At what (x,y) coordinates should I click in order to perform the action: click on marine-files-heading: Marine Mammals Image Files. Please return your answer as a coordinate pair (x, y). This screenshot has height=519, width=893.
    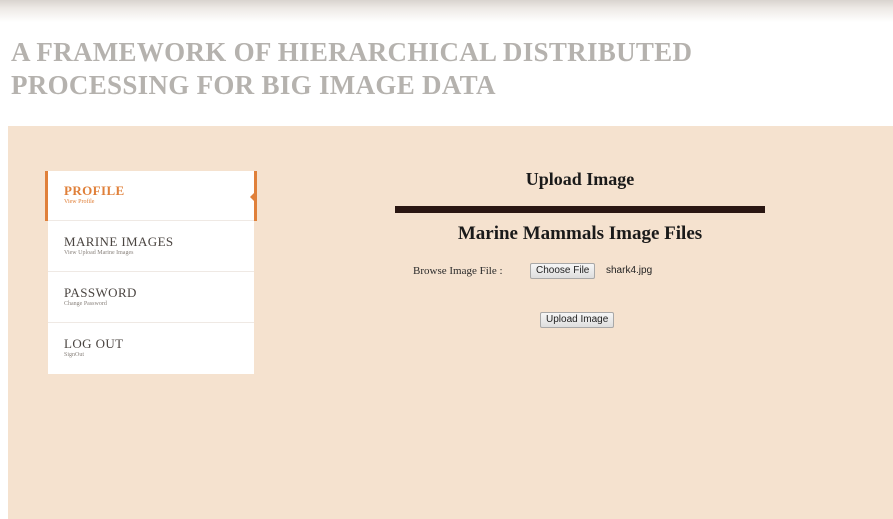
    Looking at the image, I should click on (580, 233).